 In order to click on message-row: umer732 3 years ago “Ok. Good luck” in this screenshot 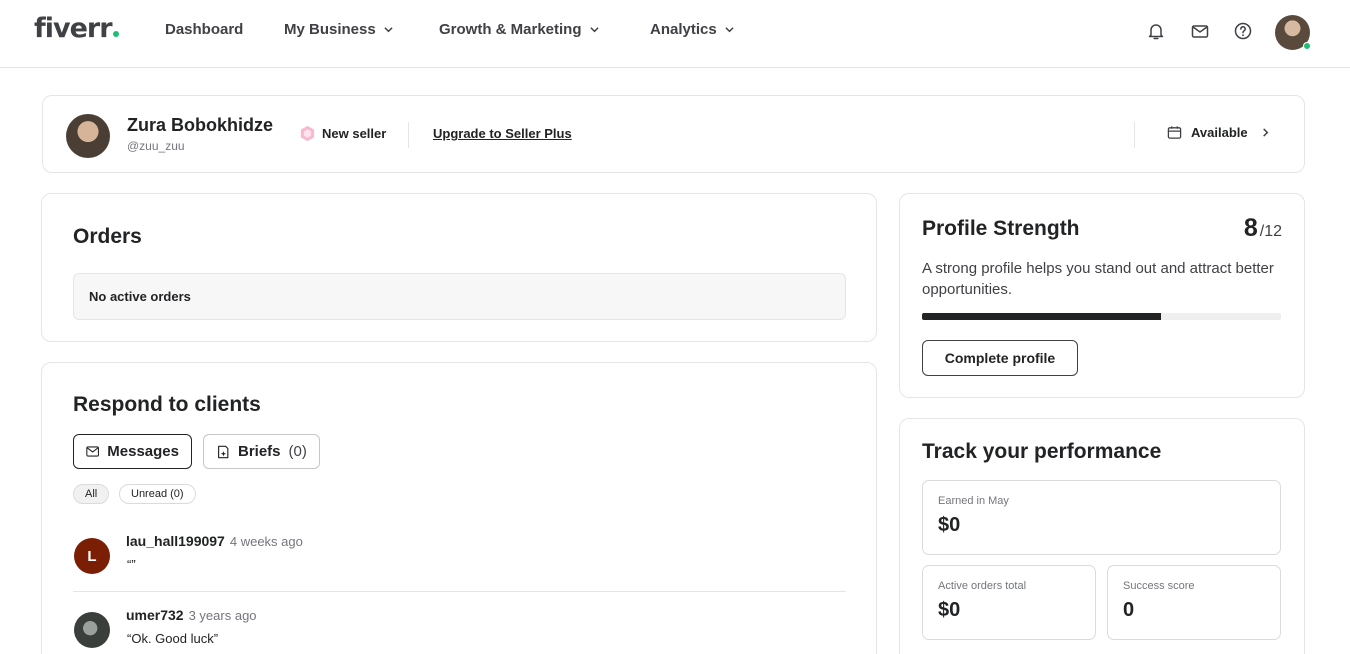, I will do `click(459, 625)`.